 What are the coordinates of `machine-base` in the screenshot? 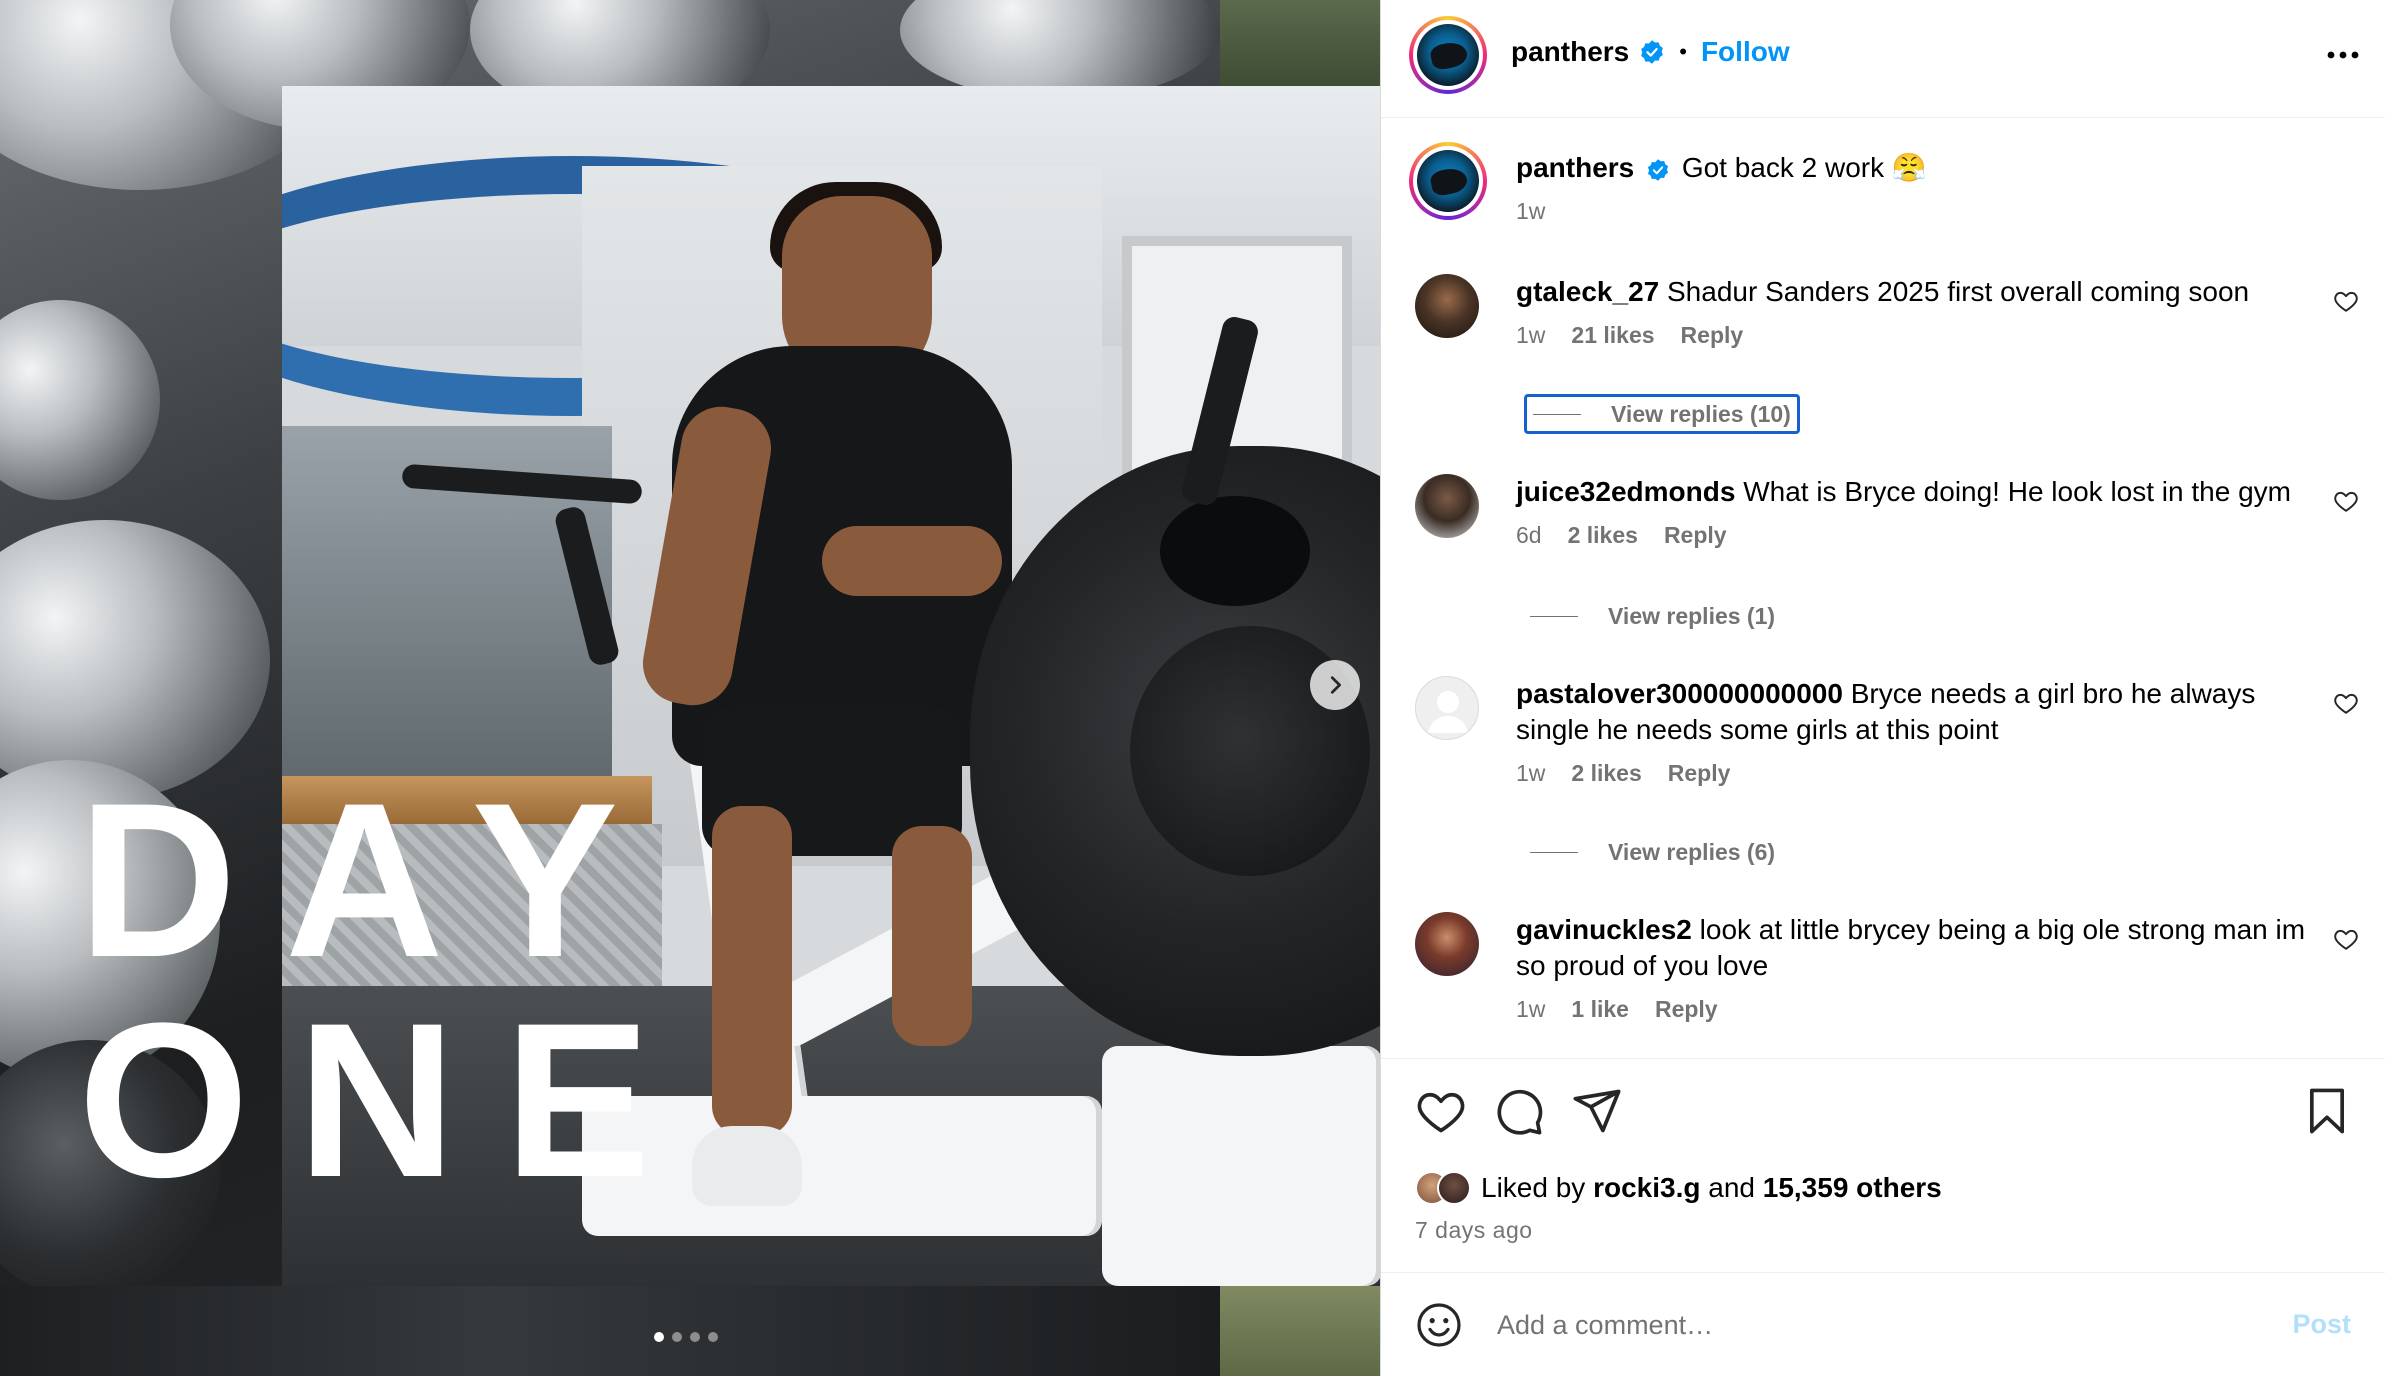 It's located at (1241, 1166).